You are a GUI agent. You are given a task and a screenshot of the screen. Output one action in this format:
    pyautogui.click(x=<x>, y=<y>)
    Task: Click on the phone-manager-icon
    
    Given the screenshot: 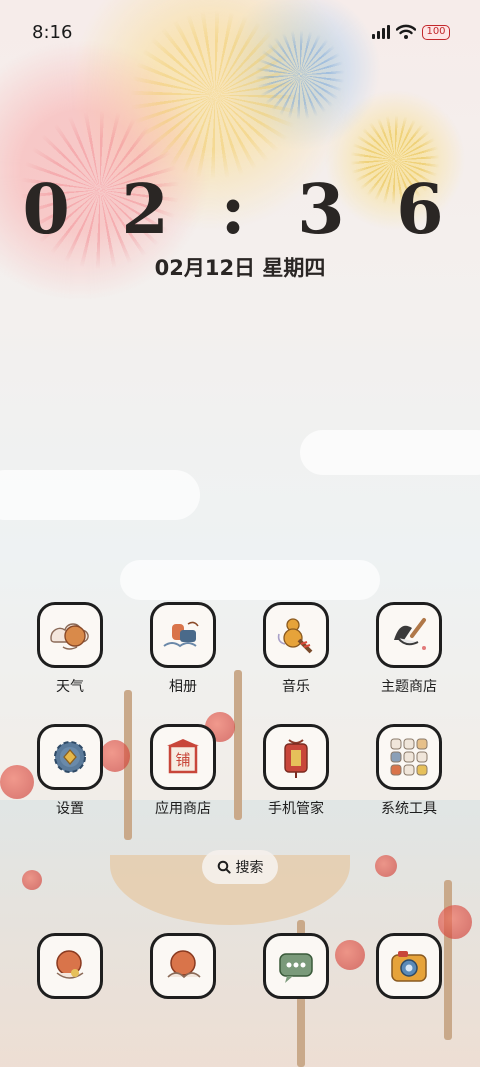 What is the action you would take?
    pyautogui.click(x=296, y=757)
    